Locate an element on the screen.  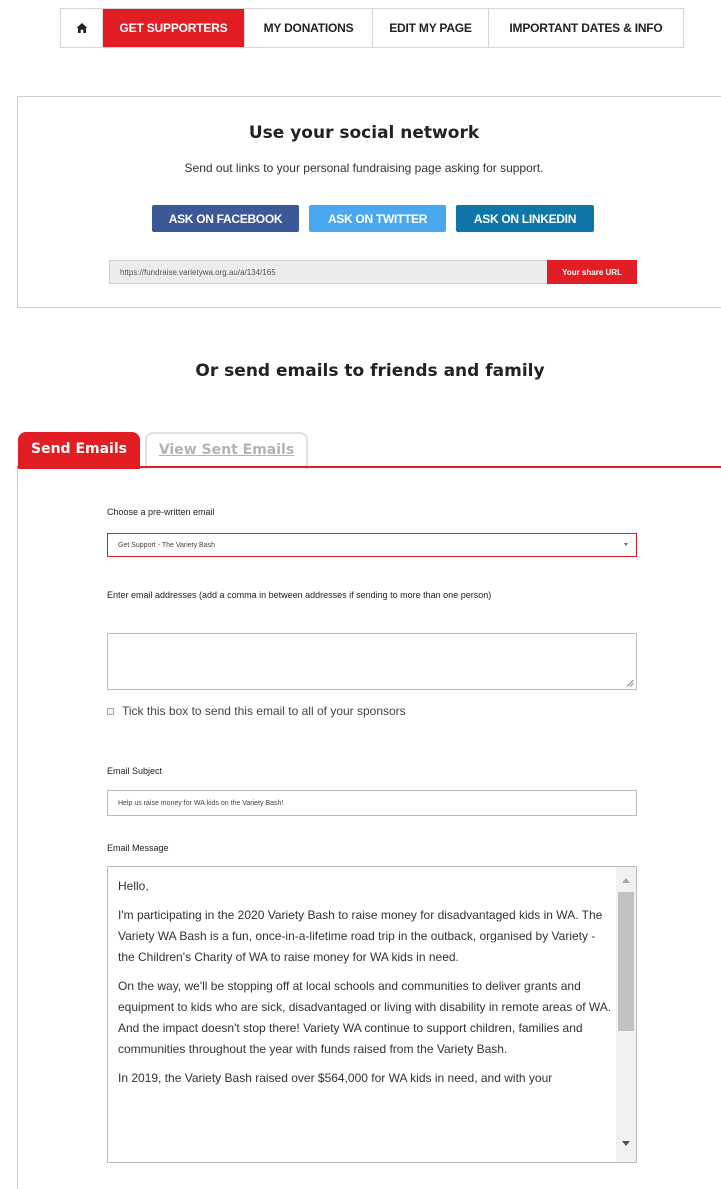
nav-important-dates: IMPORTANT DATES & INFO is located at coordinates (586, 28).